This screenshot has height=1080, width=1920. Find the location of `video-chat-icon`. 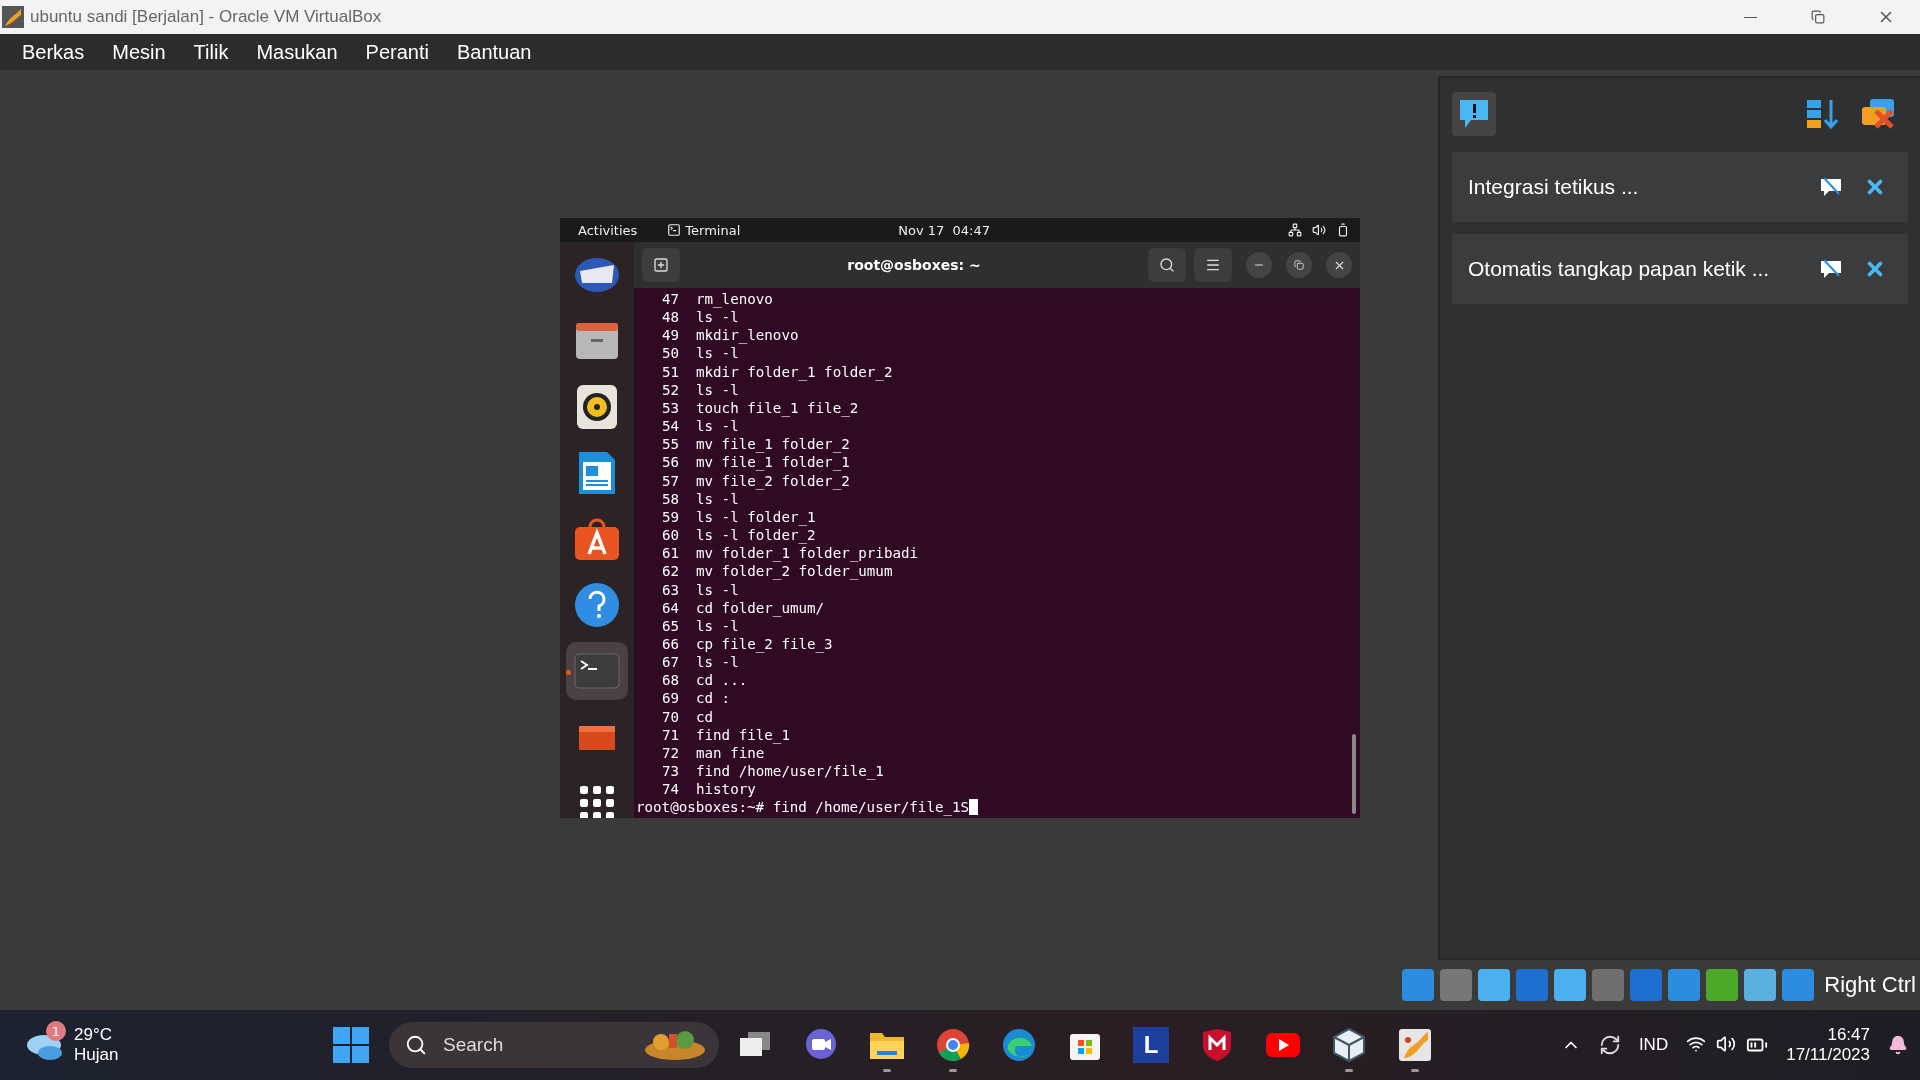

video-chat-icon is located at coordinates (821, 1045).